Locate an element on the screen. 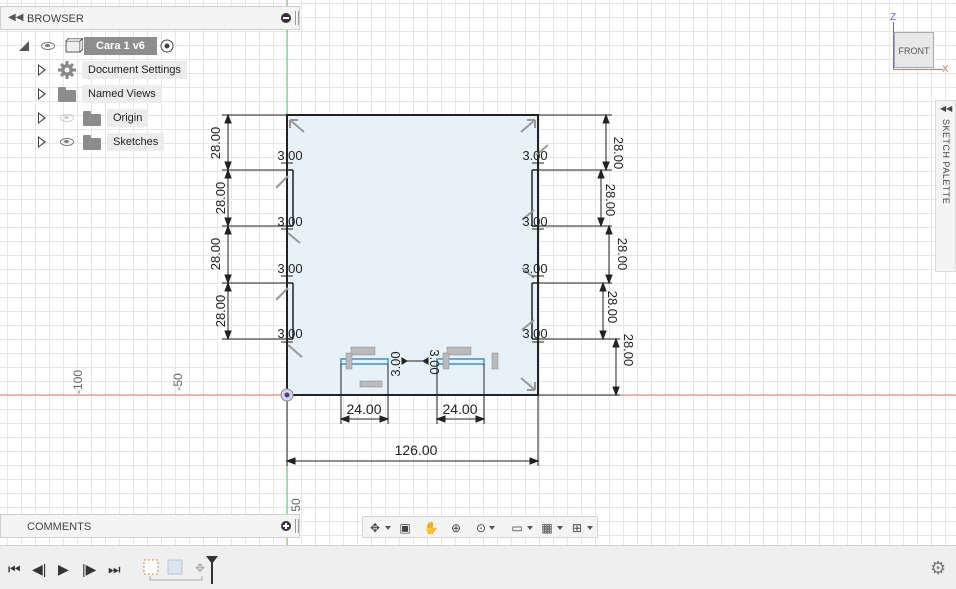 The image size is (956, 589). ruler-label-50: 50 is located at coordinates (296, 505).